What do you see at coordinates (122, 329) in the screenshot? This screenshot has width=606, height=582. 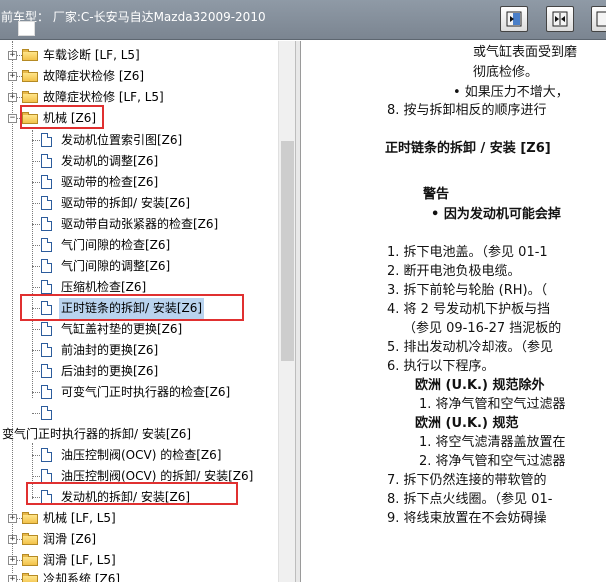 I see `tree-item-label: 气缸盖衬垫的更换[Z6]` at bounding box center [122, 329].